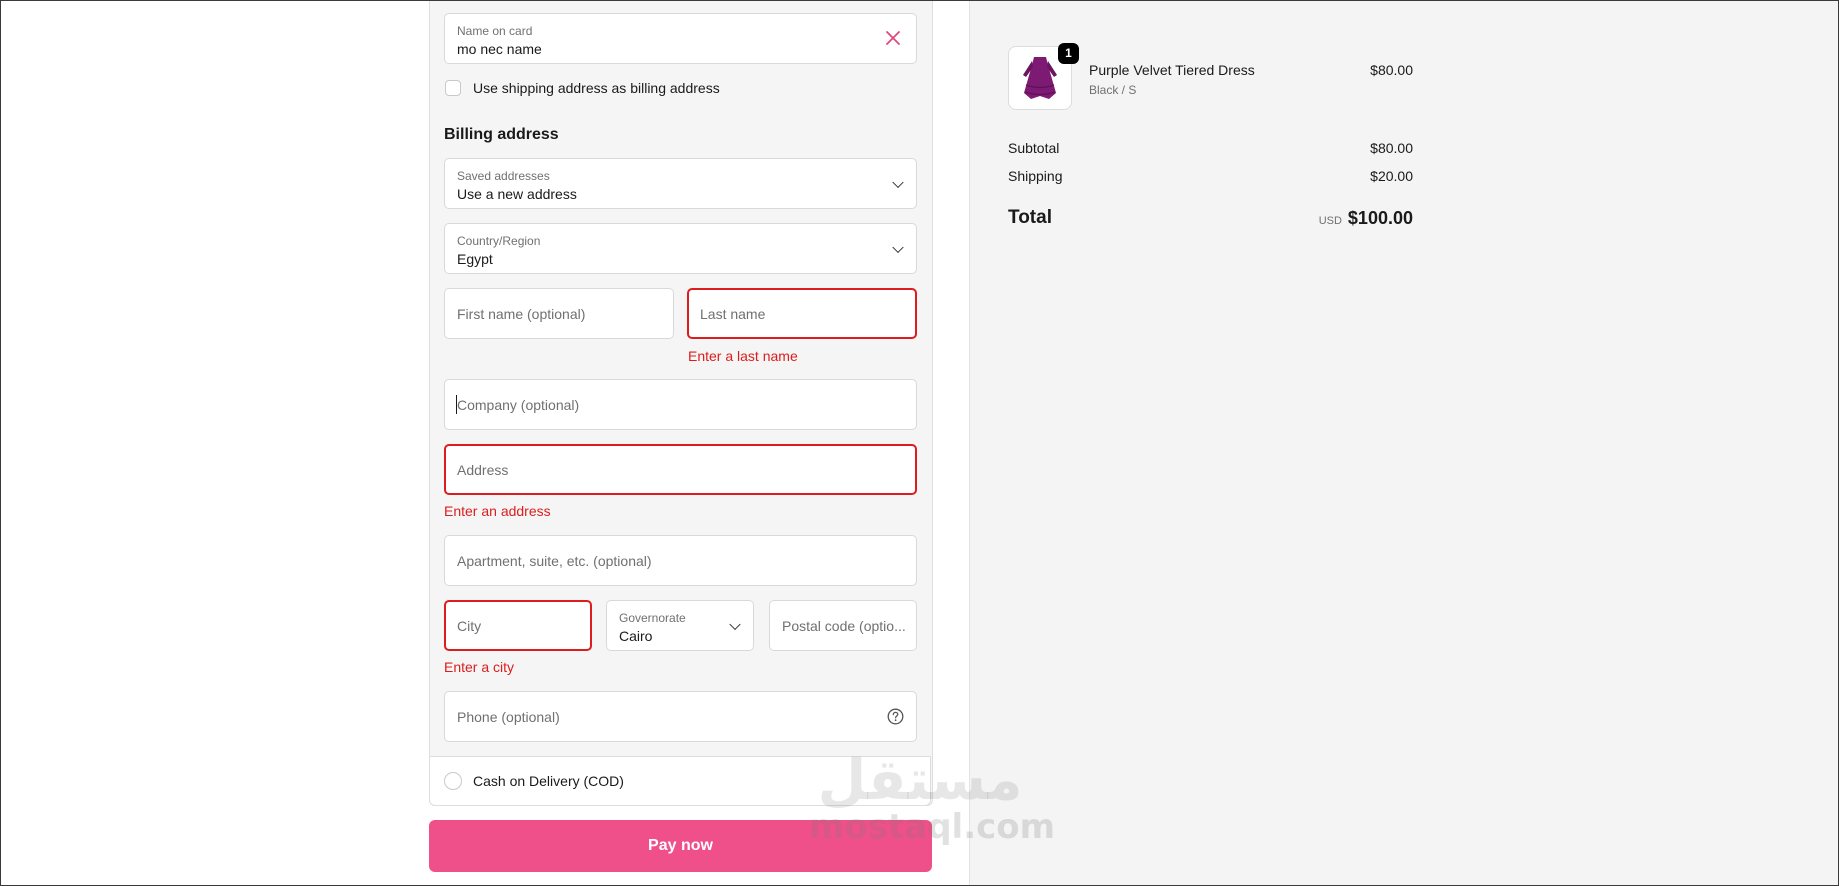 The width and height of the screenshot is (1839, 886). What do you see at coordinates (680, 560) in the screenshot?
I see `apartment-input: Apartment, suite, etc. (optional)` at bounding box center [680, 560].